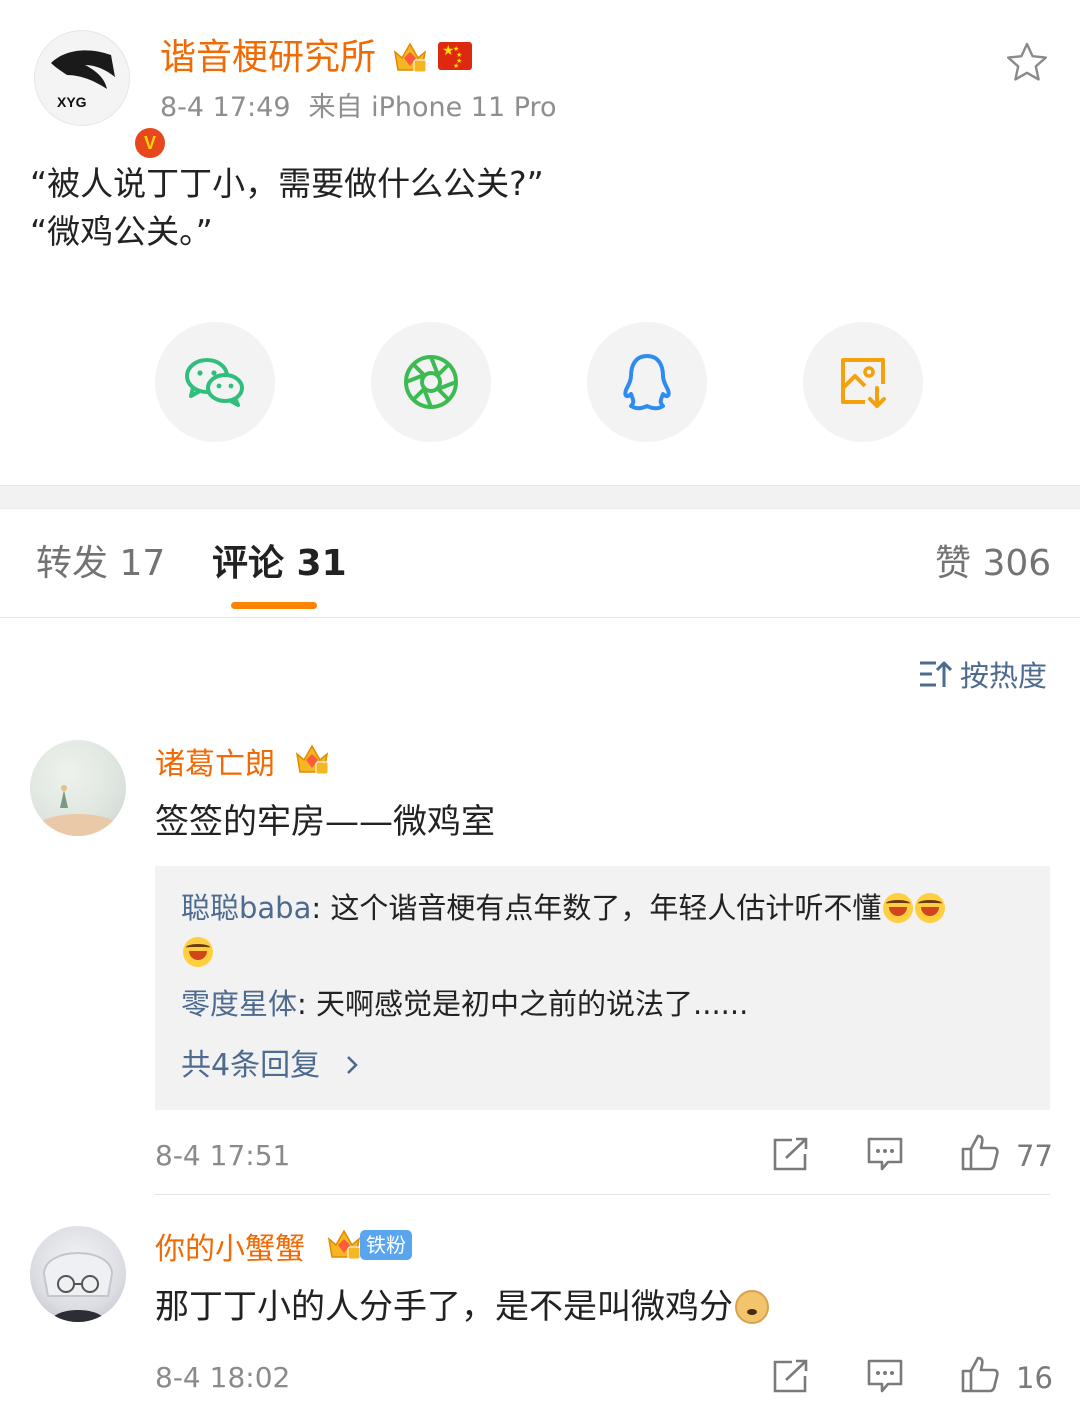  What do you see at coordinates (279, 564) in the screenshot?
I see `tab-comments: 评论 31` at bounding box center [279, 564].